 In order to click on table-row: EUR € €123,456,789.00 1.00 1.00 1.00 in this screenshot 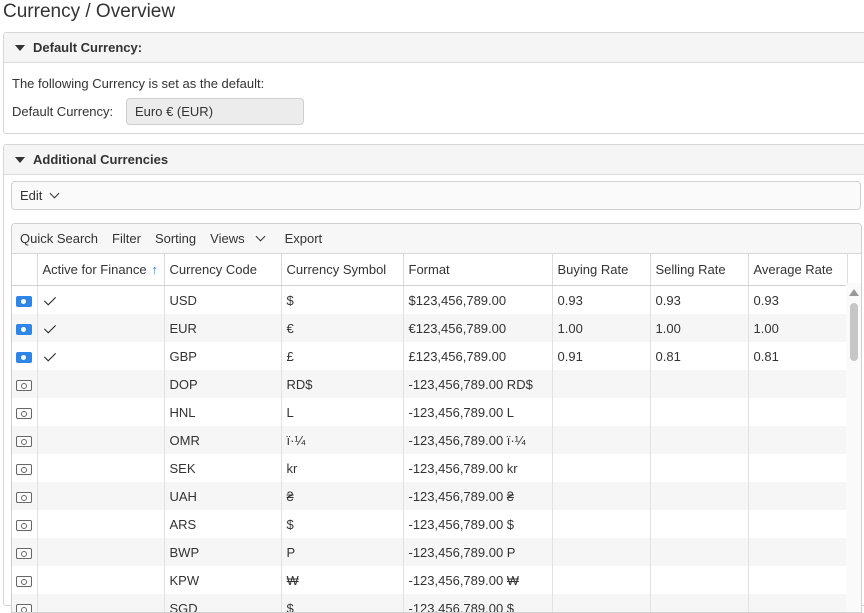, I will do `click(430, 328)`.